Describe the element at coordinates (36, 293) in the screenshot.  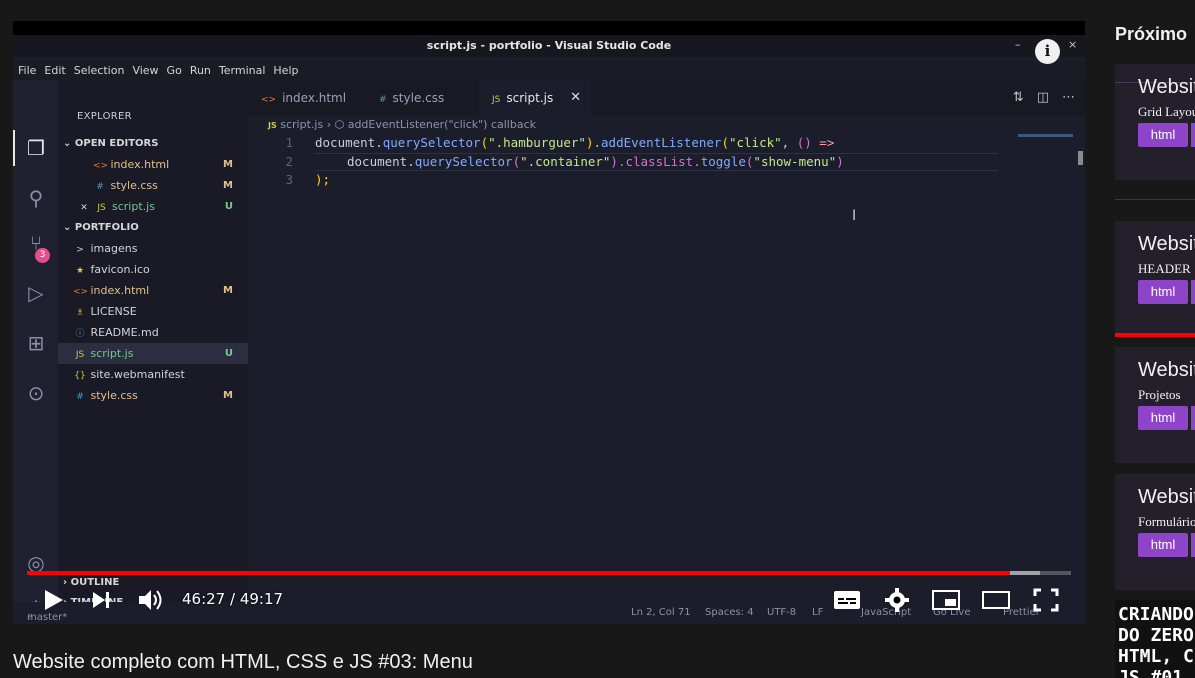
I see `run-debug-icon: ▷` at that location.